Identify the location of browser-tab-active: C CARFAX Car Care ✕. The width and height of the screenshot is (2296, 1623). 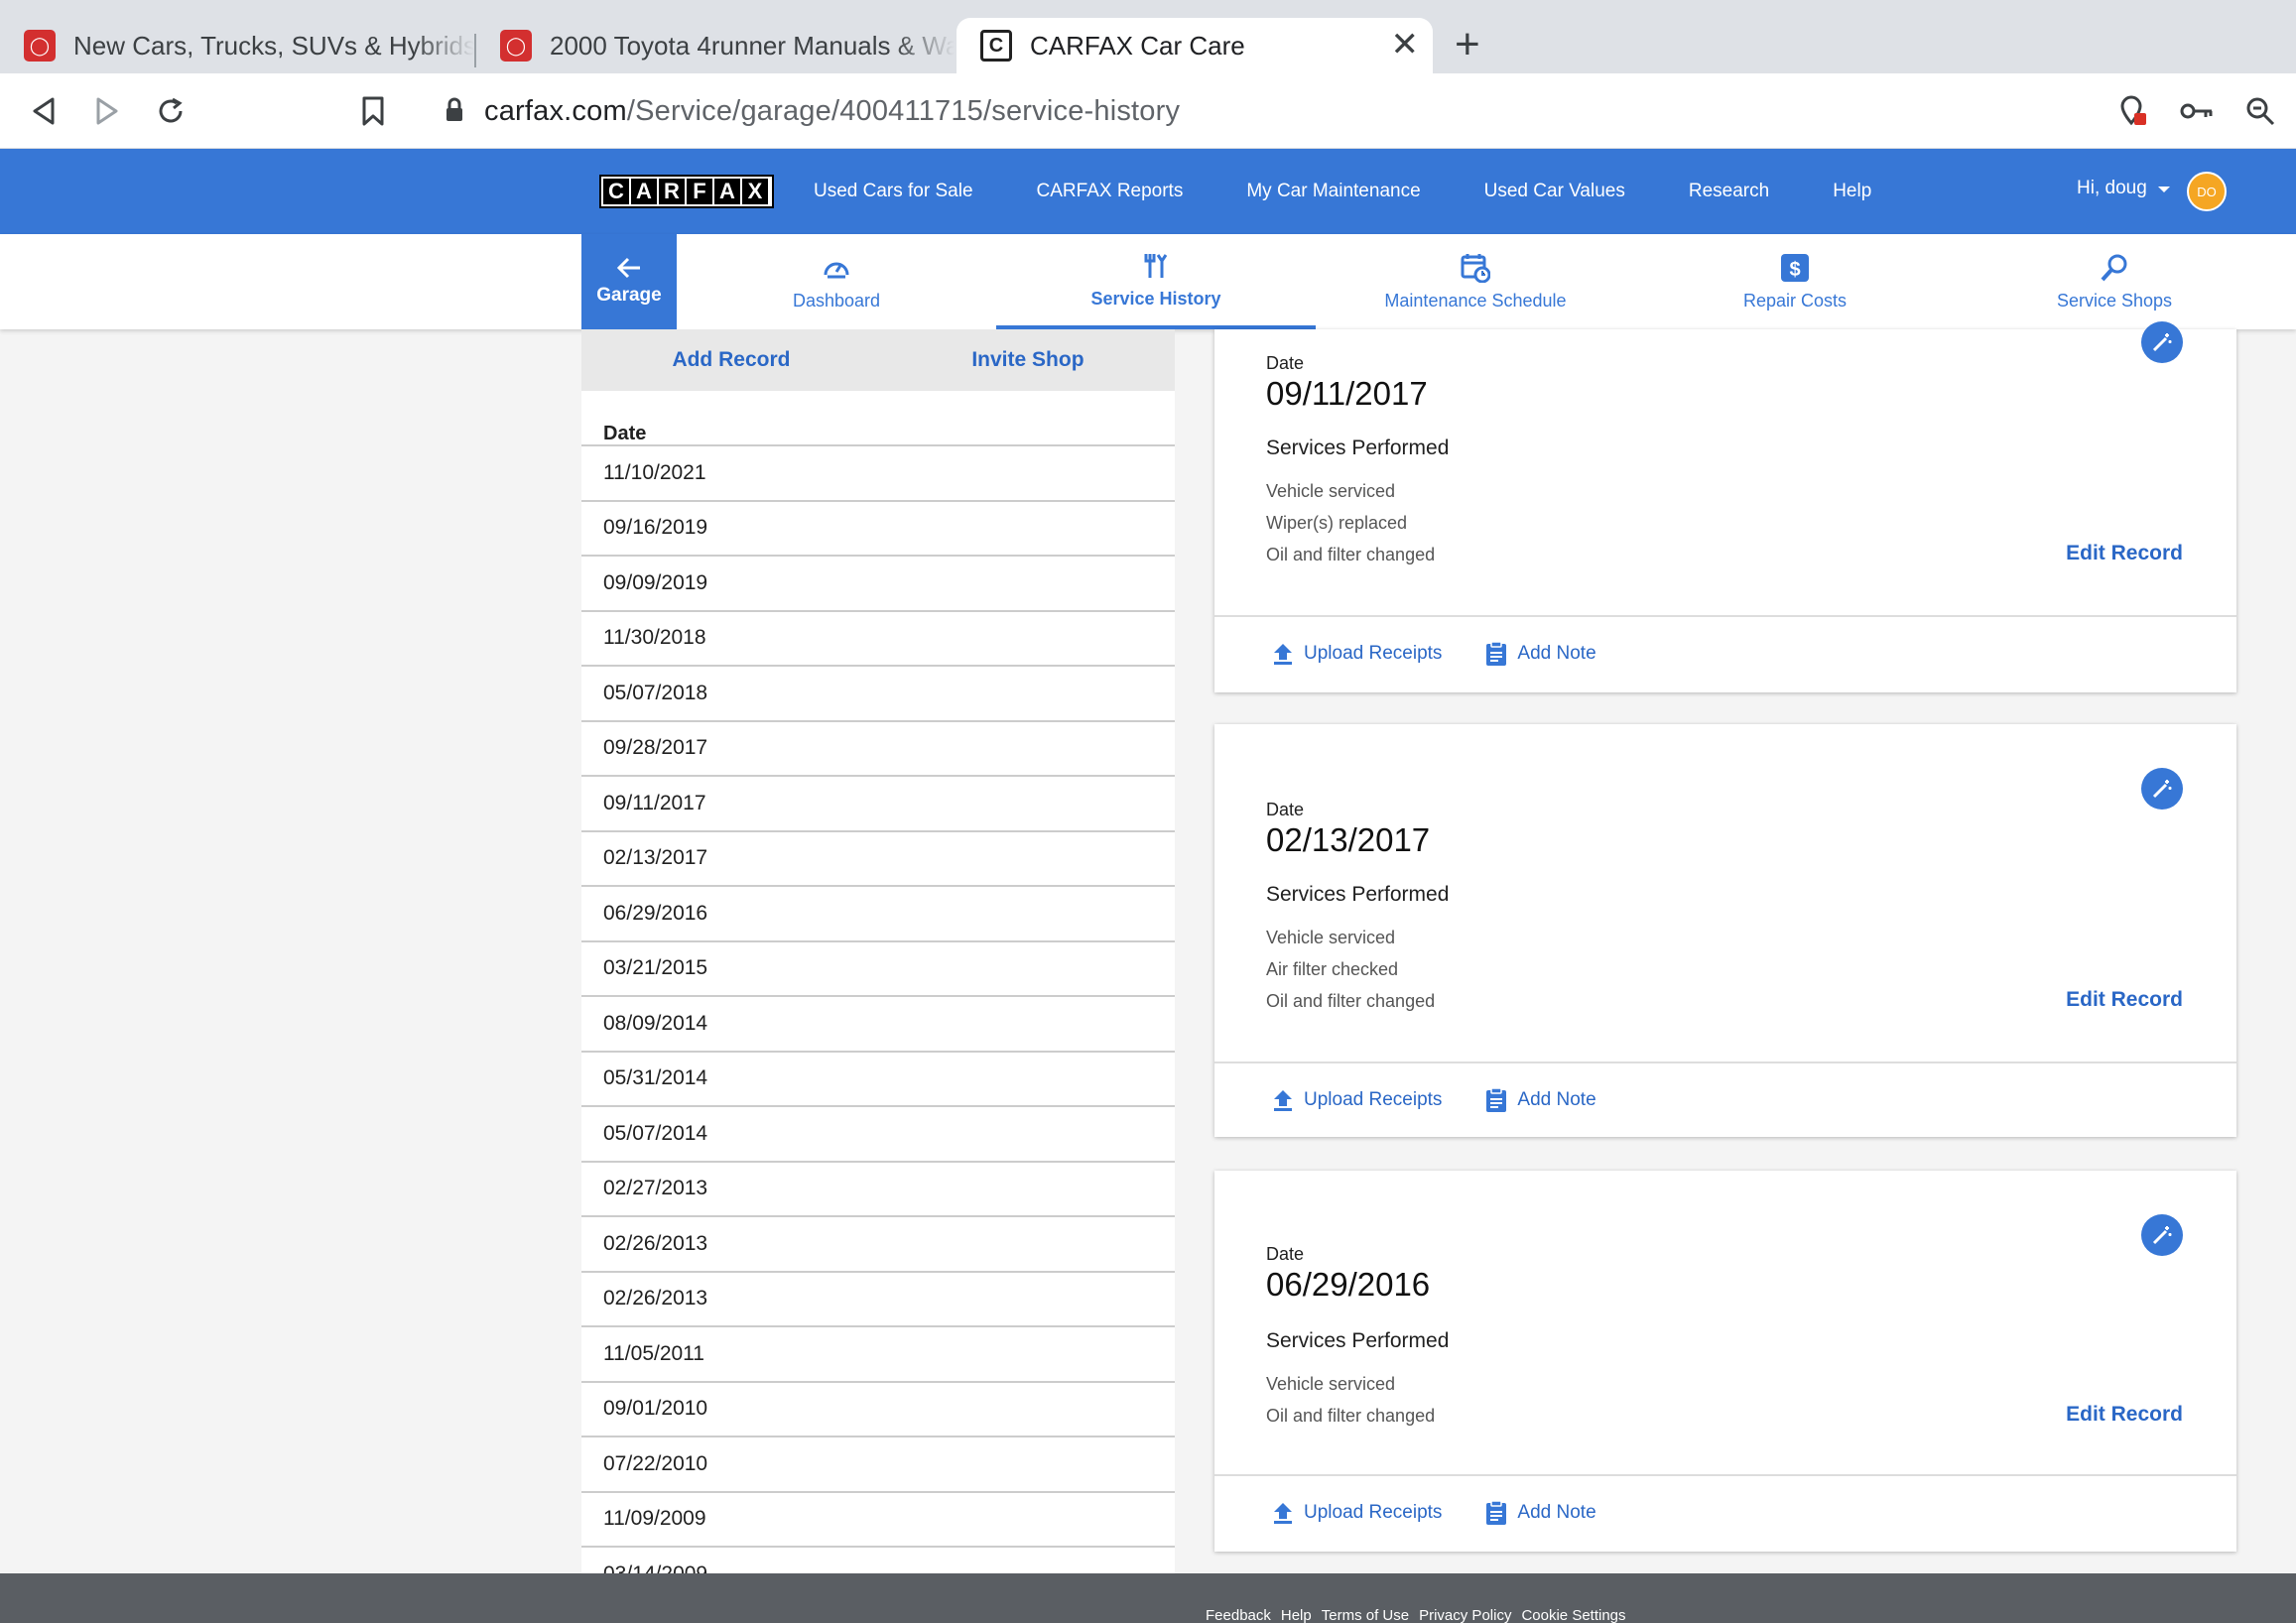
(1195, 45).